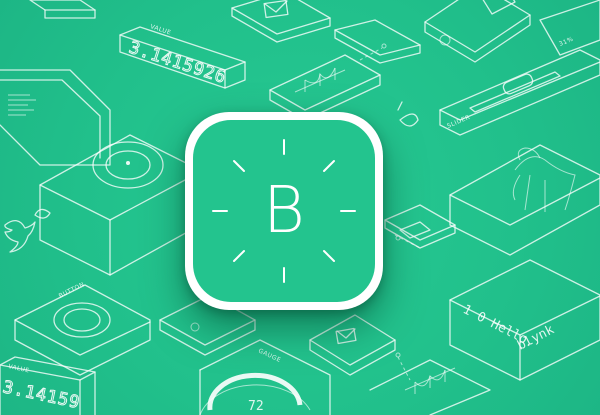 This screenshot has width=600, height=415. What do you see at coordinates (41, 395) in the screenshot?
I see `value-bottom-number: 3.14159` at bounding box center [41, 395].